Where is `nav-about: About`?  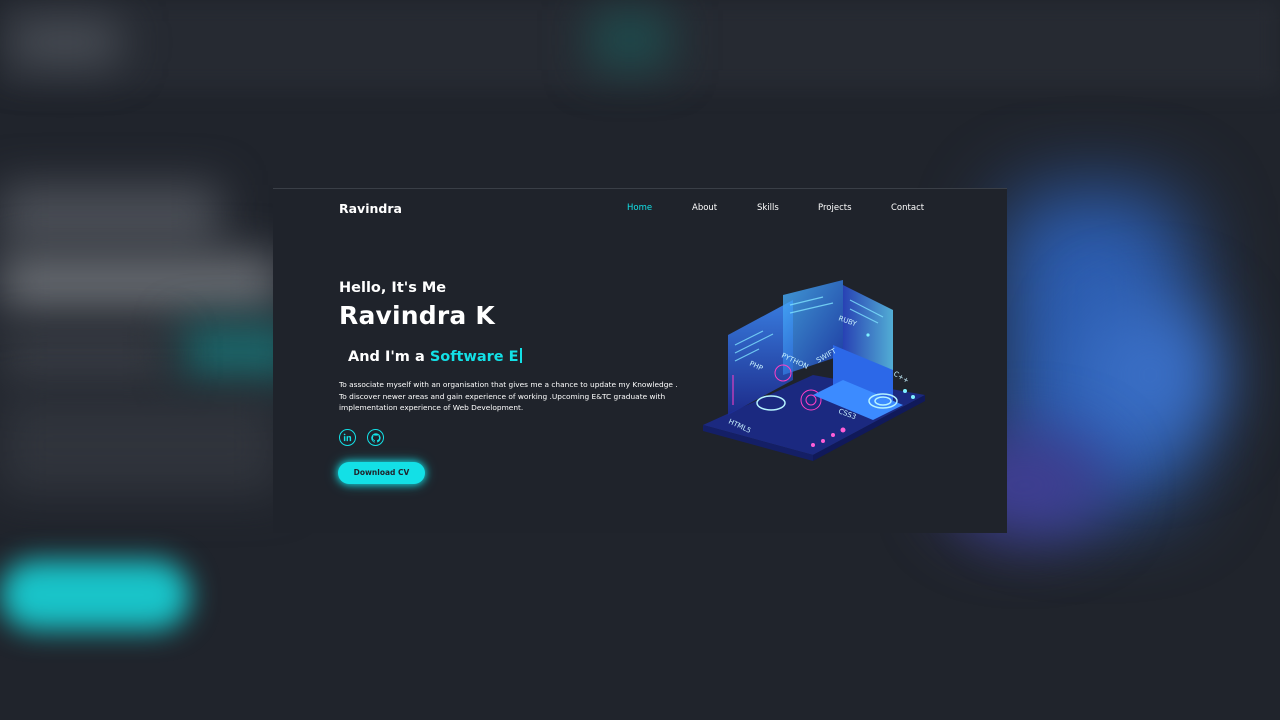
nav-about: About is located at coordinates (704, 208).